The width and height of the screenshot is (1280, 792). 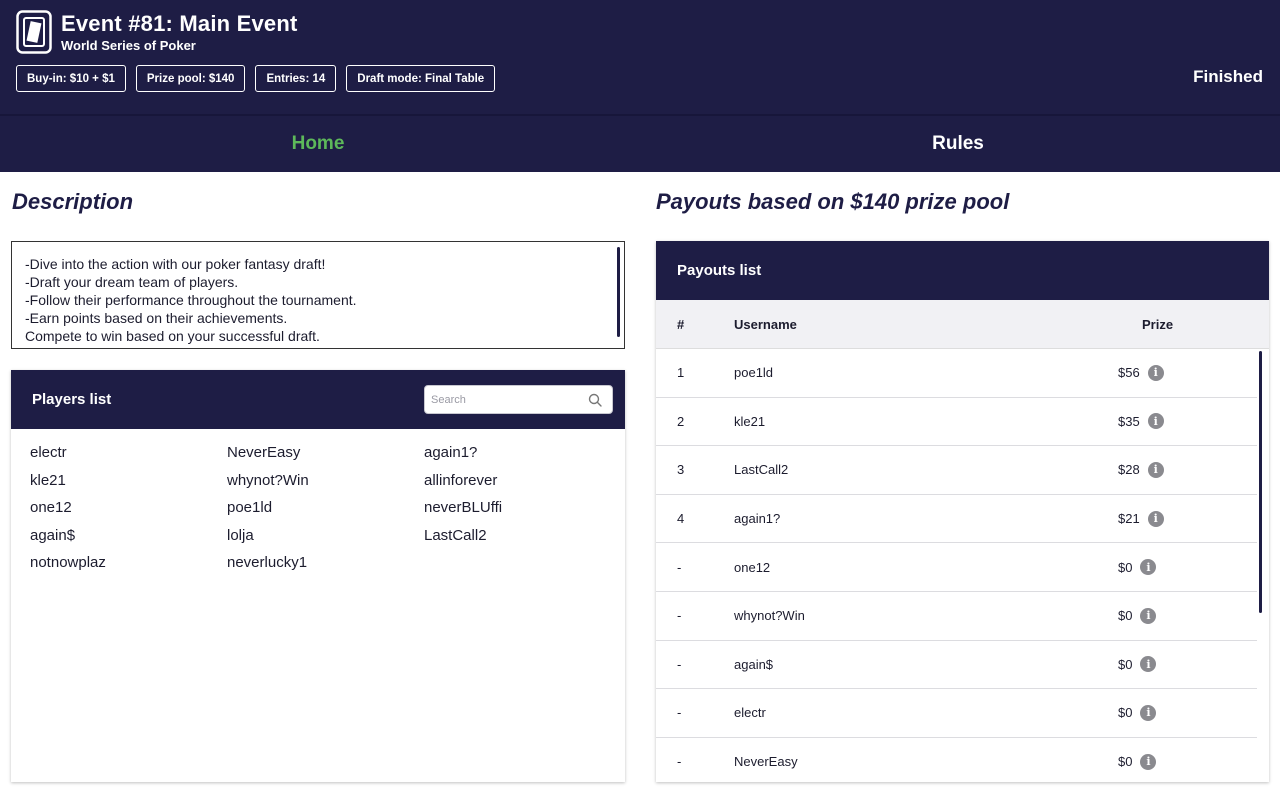 What do you see at coordinates (765, 324) in the screenshot?
I see `username-column-header: Username` at bounding box center [765, 324].